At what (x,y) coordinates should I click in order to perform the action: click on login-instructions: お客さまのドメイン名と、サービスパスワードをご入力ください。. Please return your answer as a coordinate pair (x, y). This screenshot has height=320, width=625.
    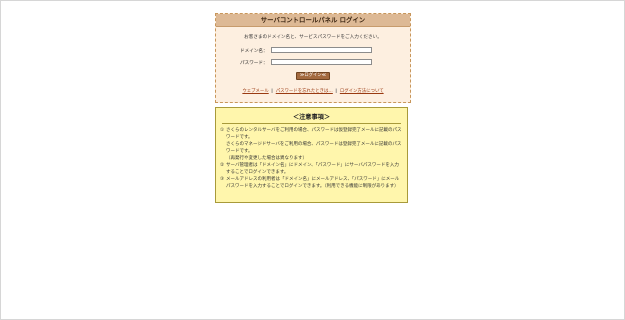
    Looking at the image, I should click on (313, 37).